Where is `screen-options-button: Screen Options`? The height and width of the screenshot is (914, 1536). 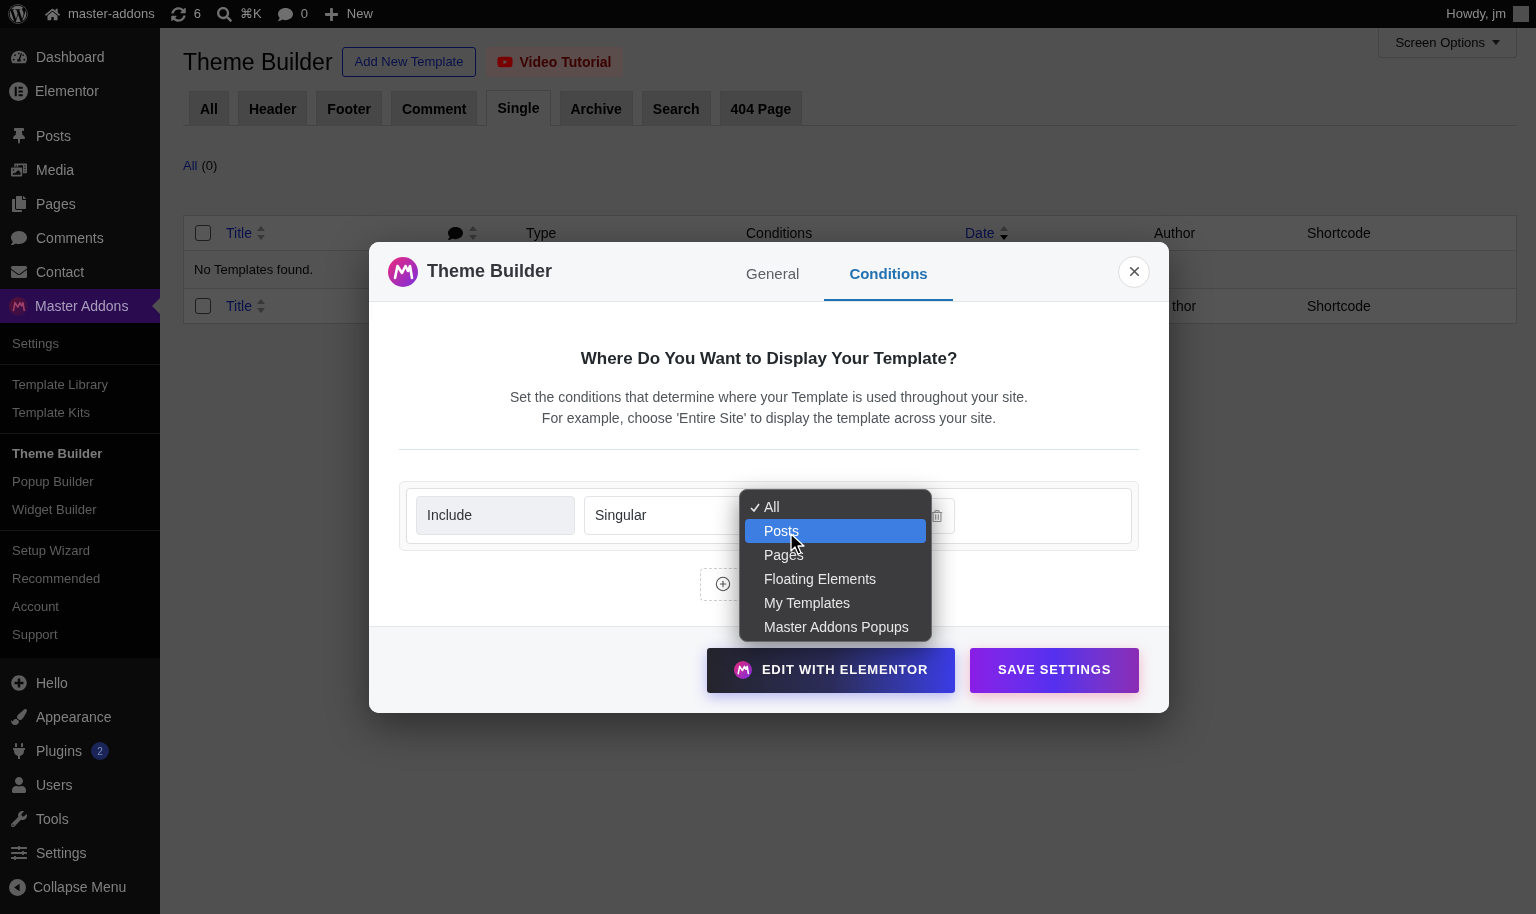
screen-options-button: Screen Options is located at coordinates (1447, 43).